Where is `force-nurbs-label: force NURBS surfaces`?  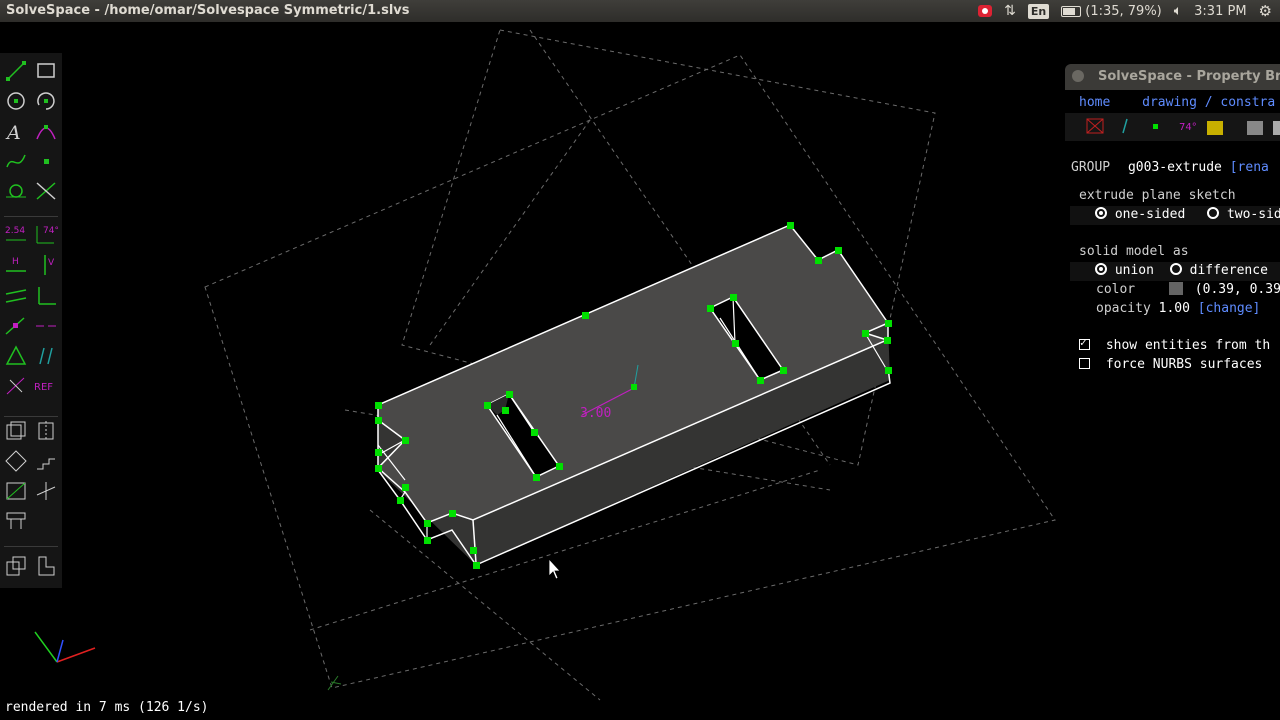 force-nurbs-label: force NURBS surfaces is located at coordinates (1184, 364).